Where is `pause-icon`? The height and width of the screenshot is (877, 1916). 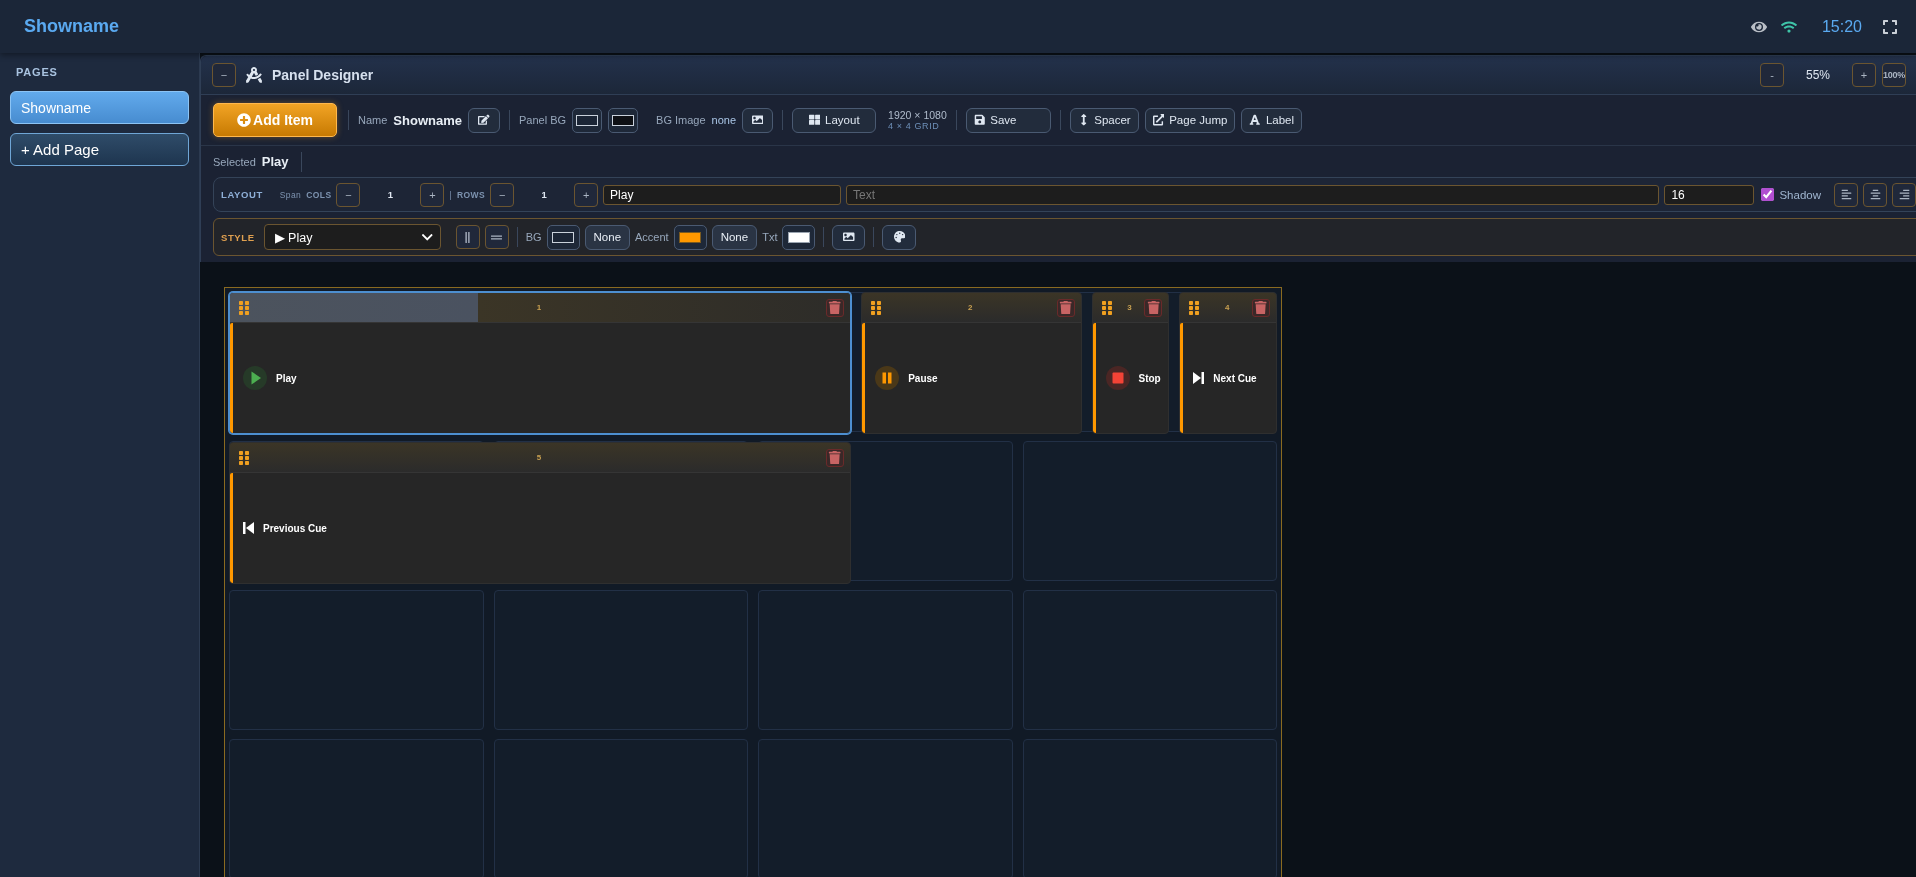 pause-icon is located at coordinates (887, 378).